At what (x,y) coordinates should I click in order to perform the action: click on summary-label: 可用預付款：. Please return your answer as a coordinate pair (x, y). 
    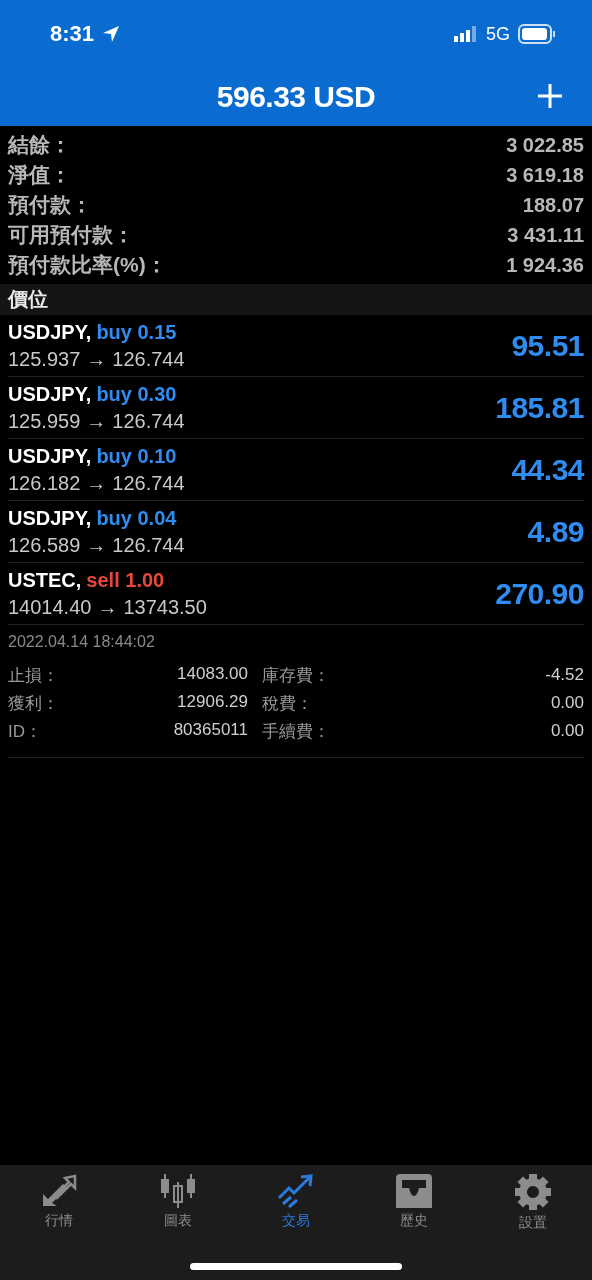
    Looking at the image, I should click on (71, 235).